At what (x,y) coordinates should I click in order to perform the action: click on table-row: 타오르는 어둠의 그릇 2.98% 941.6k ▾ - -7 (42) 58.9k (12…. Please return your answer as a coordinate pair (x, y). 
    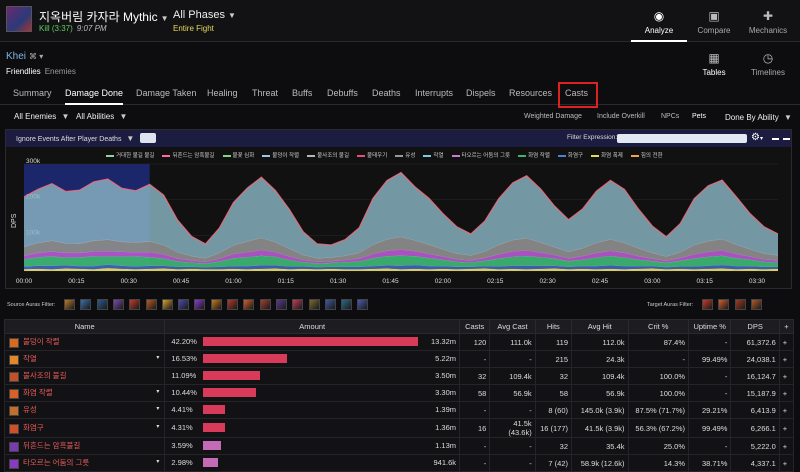
    Looking at the image, I should click on (399, 463).